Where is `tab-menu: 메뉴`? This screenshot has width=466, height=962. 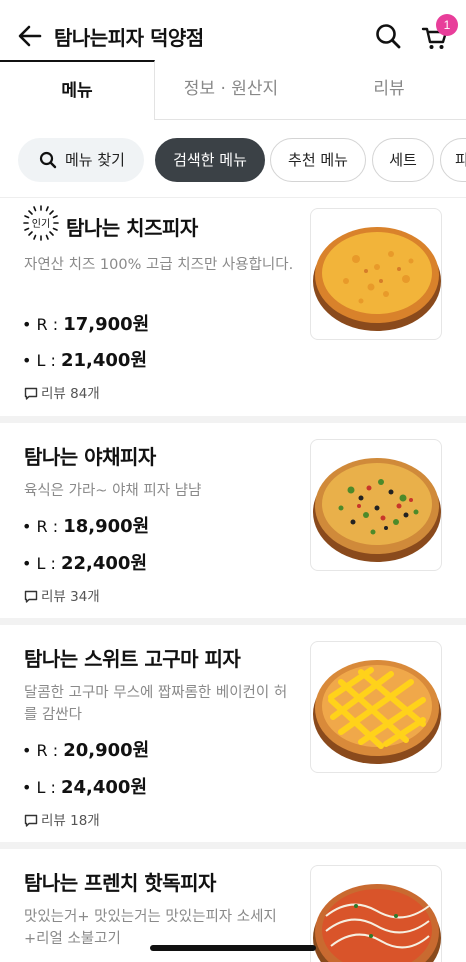 tab-menu: 메뉴 is located at coordinates (77, 90).